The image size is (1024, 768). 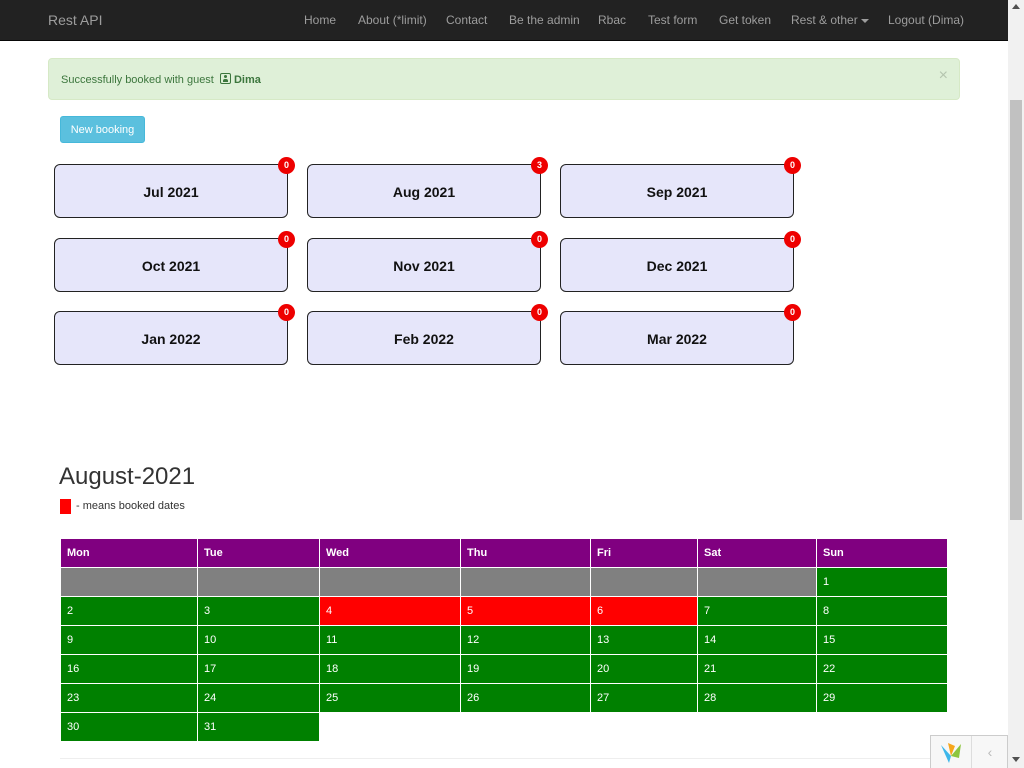 What do you see at coordinates (392, 20) in the screenshot?
I see `nav-about: About (*limit)` at bounding box center [392, 20].